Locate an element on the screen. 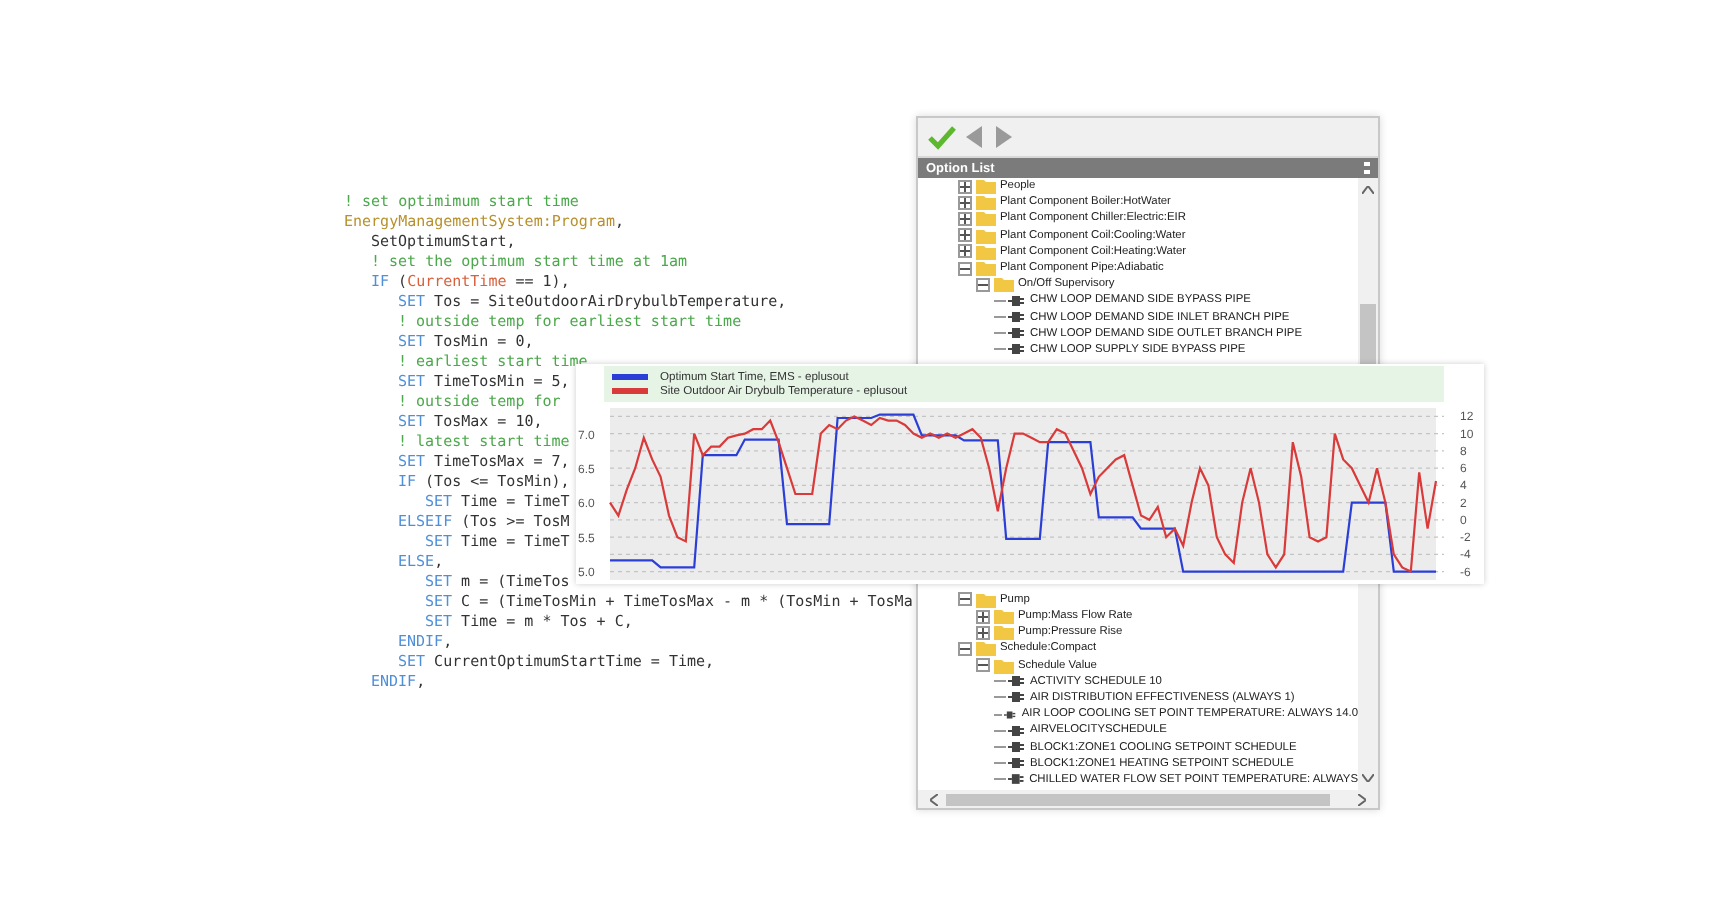  scroll-up-icon is located at coordinates (1368, 190).